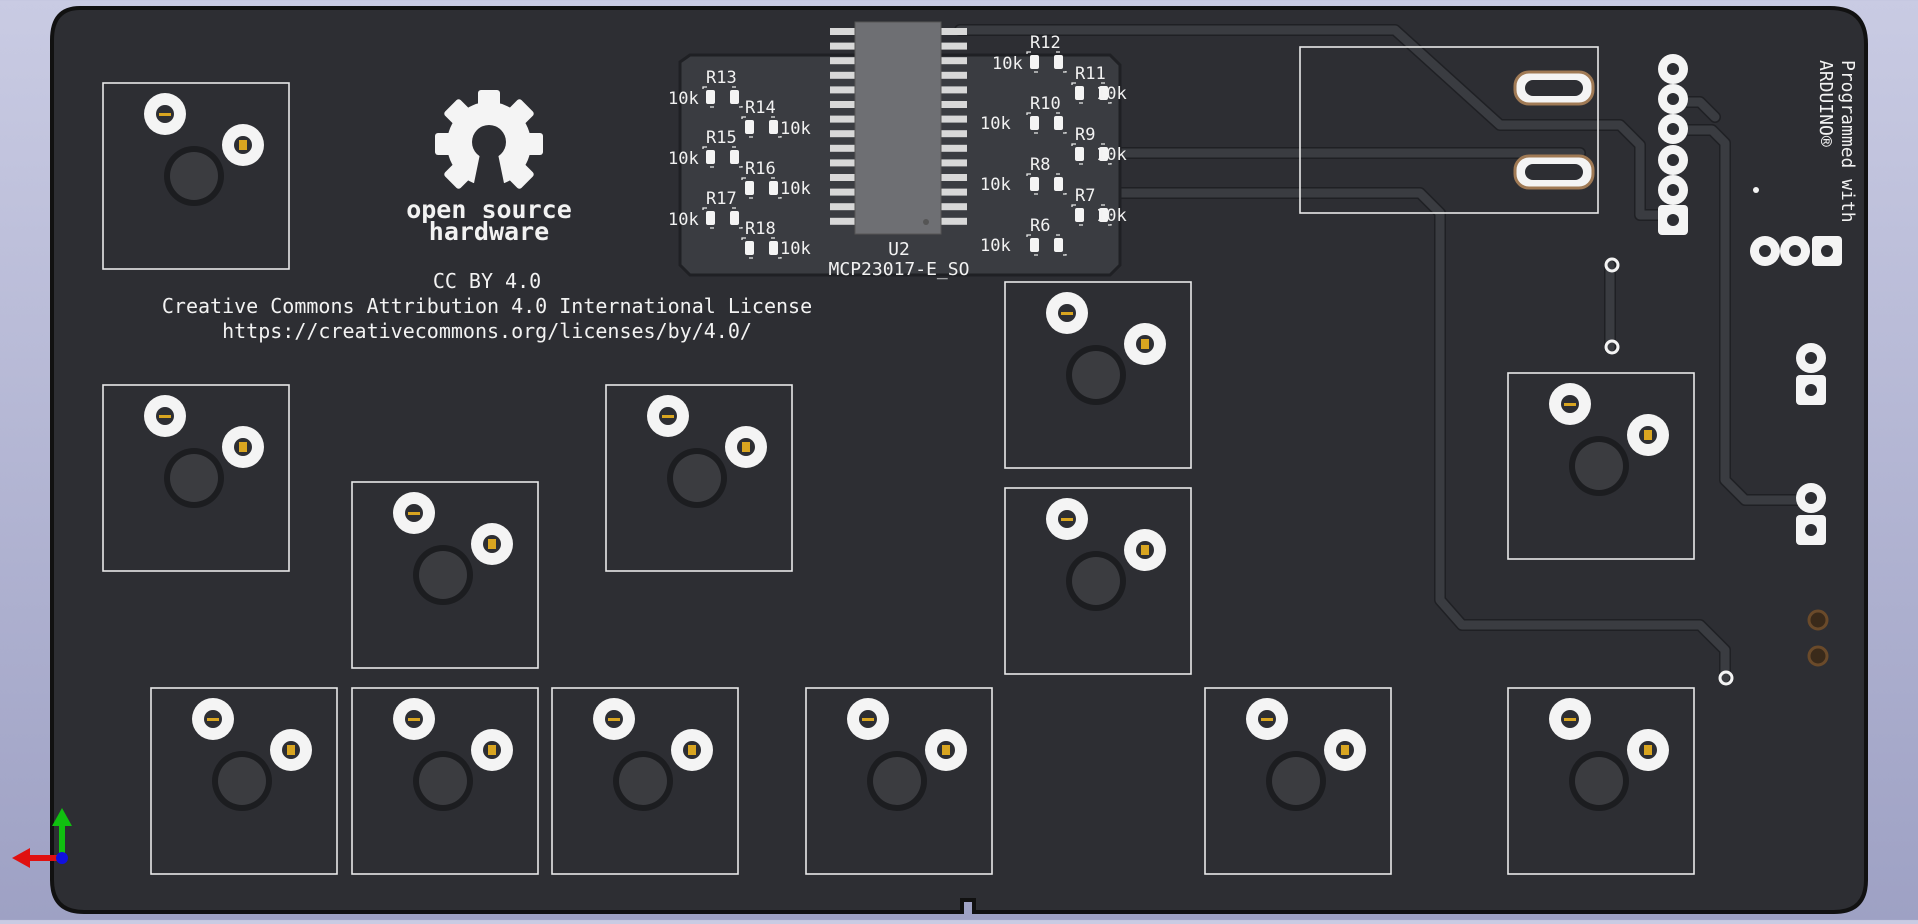 The image size is (1918, 924). What do you see at coordinates (760, 229) in the screenshot?
I see `resistor-ref: R18` at bounding box center [760, 229].